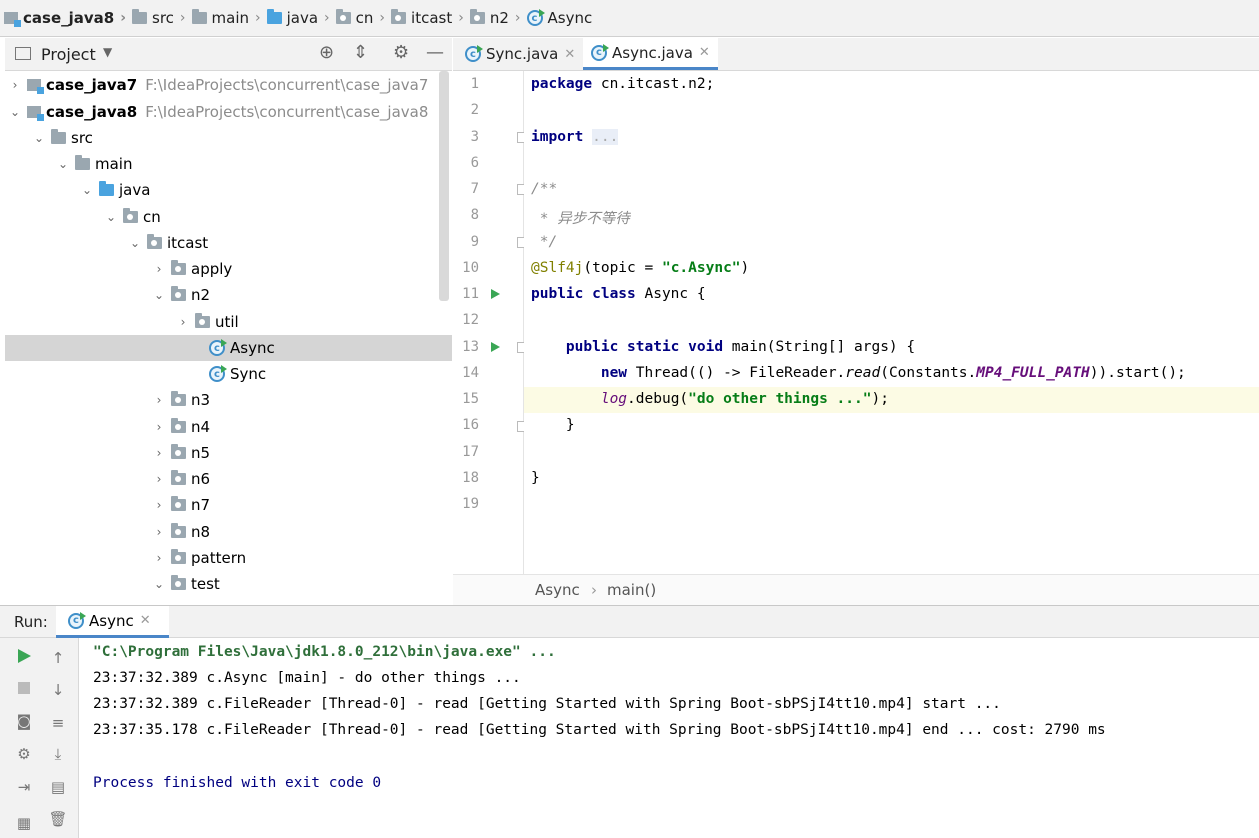  What do you see at coordinates (228, 558) in the screenshot?
I see `tree-item-pattern: › pattern` at bounding box center [228, 558].